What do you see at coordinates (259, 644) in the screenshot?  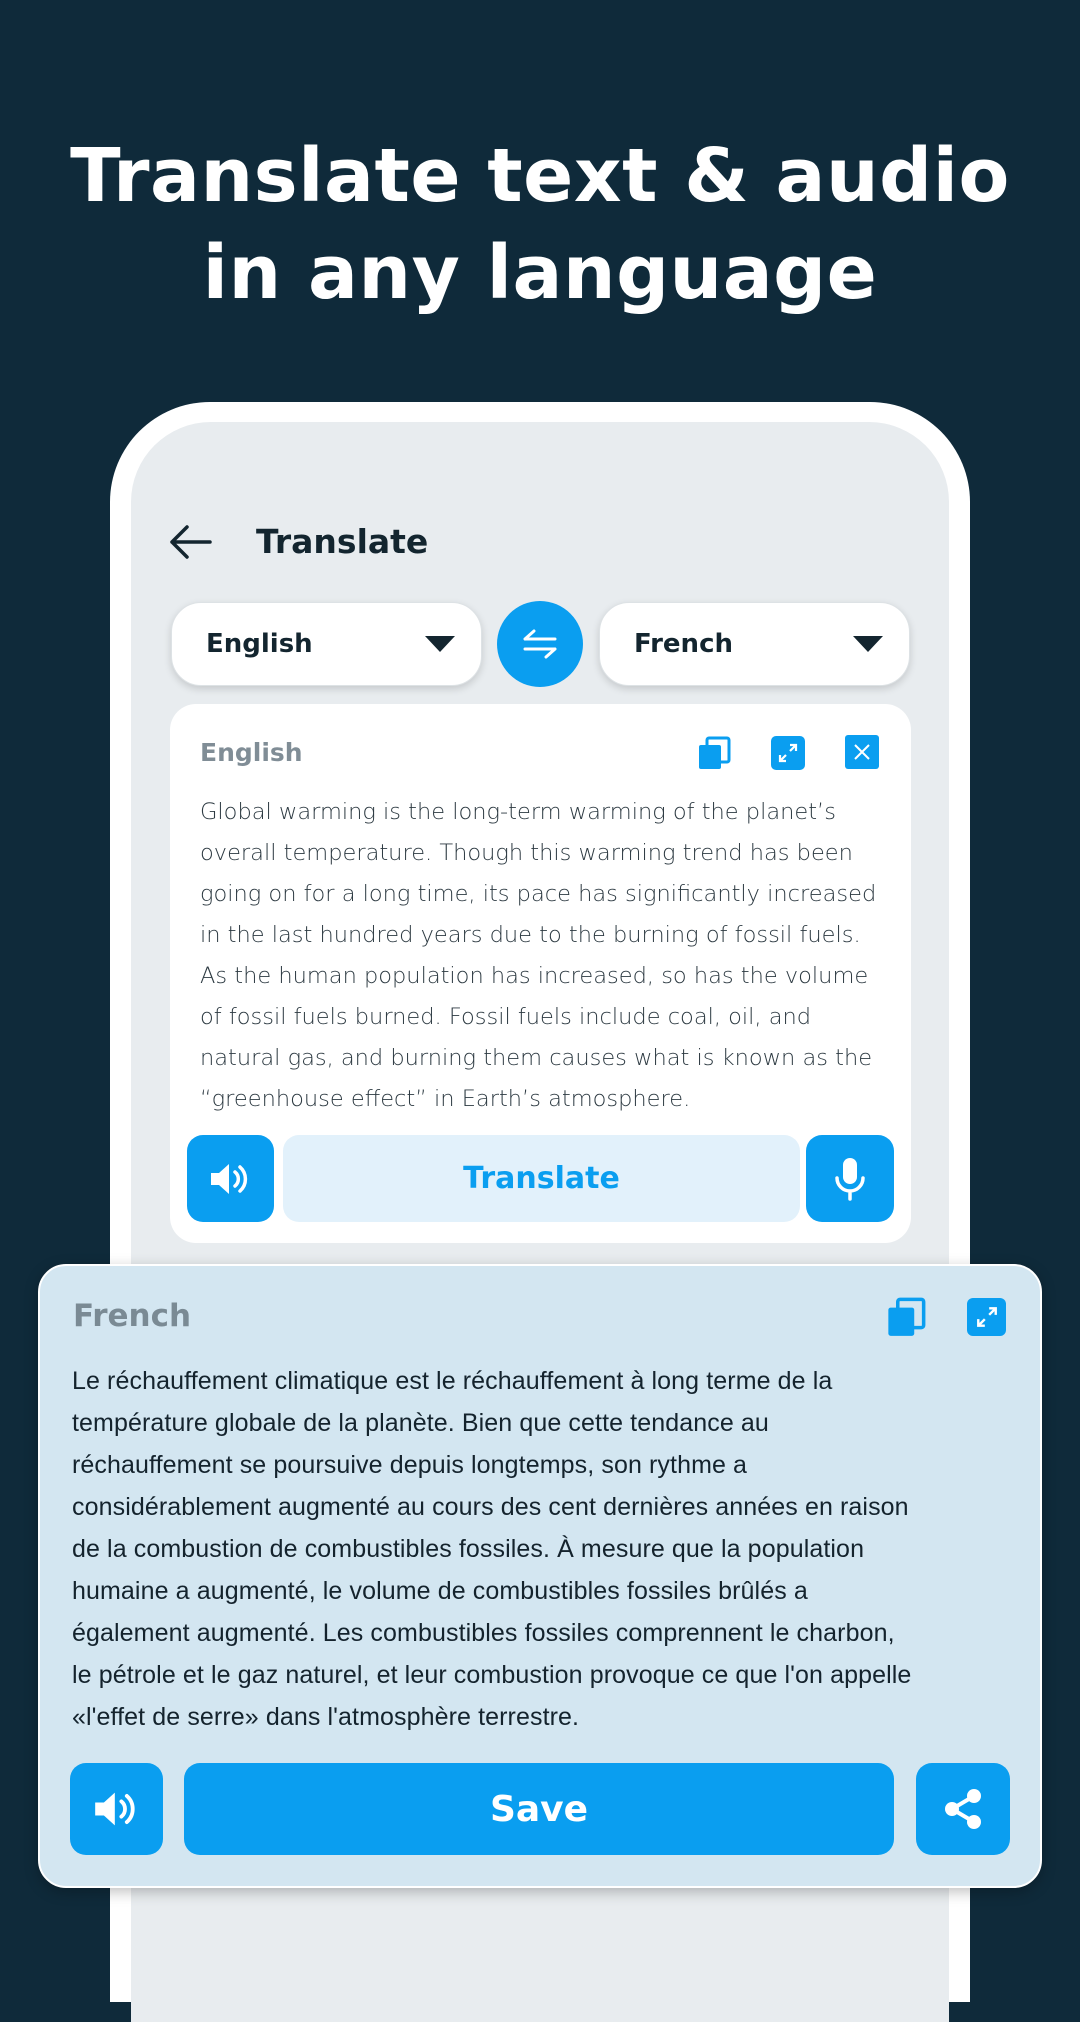 I see `source-language-label: English` at bounding box center [259, 644].